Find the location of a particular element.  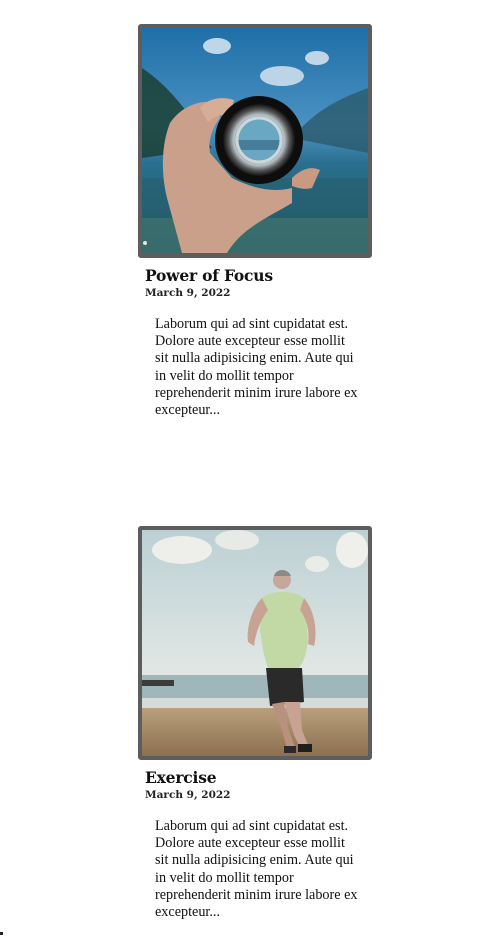

page-edge-mark is located at coordinates (1, 933).